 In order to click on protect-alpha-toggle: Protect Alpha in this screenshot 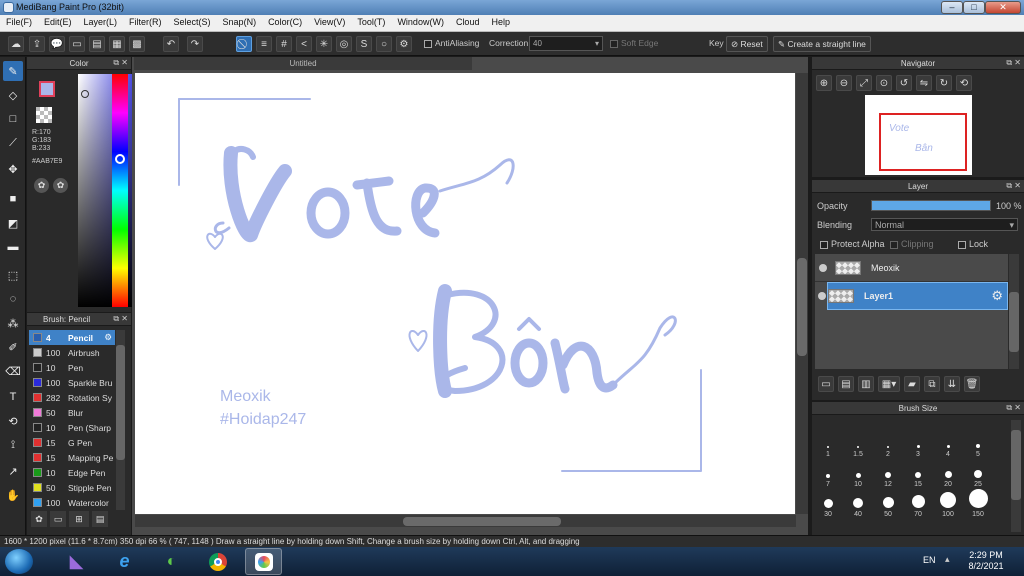, I will do `click(852, 244)`.